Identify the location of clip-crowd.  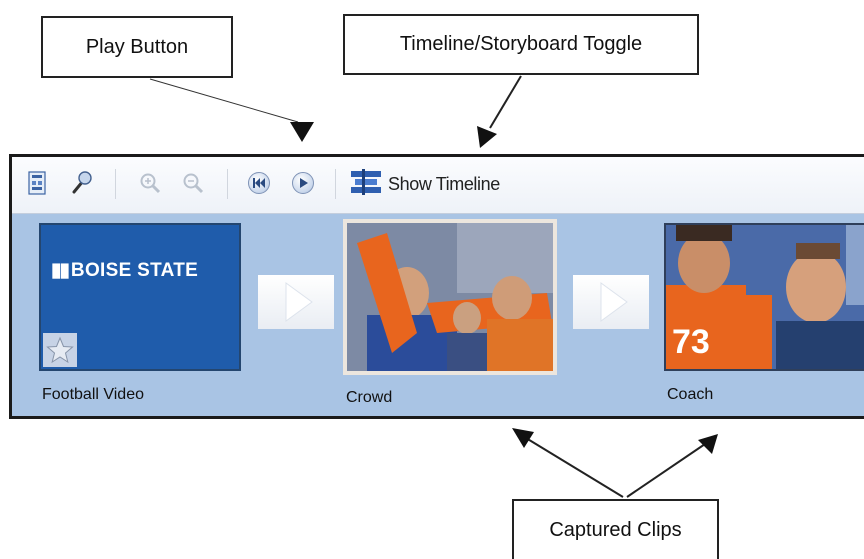
(450, 297).